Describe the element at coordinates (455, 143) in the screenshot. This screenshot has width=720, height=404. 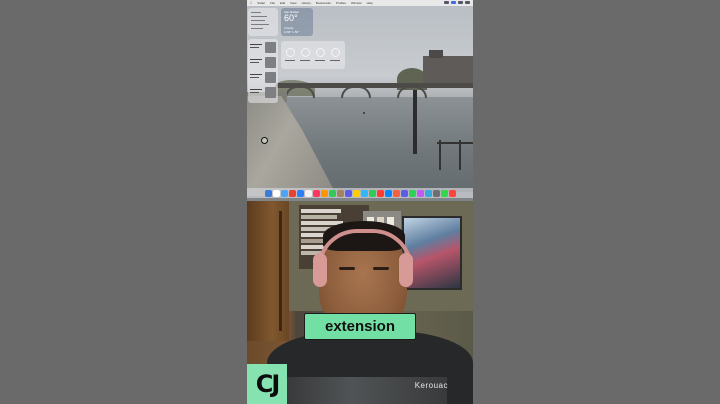
I see `railing` at that location.